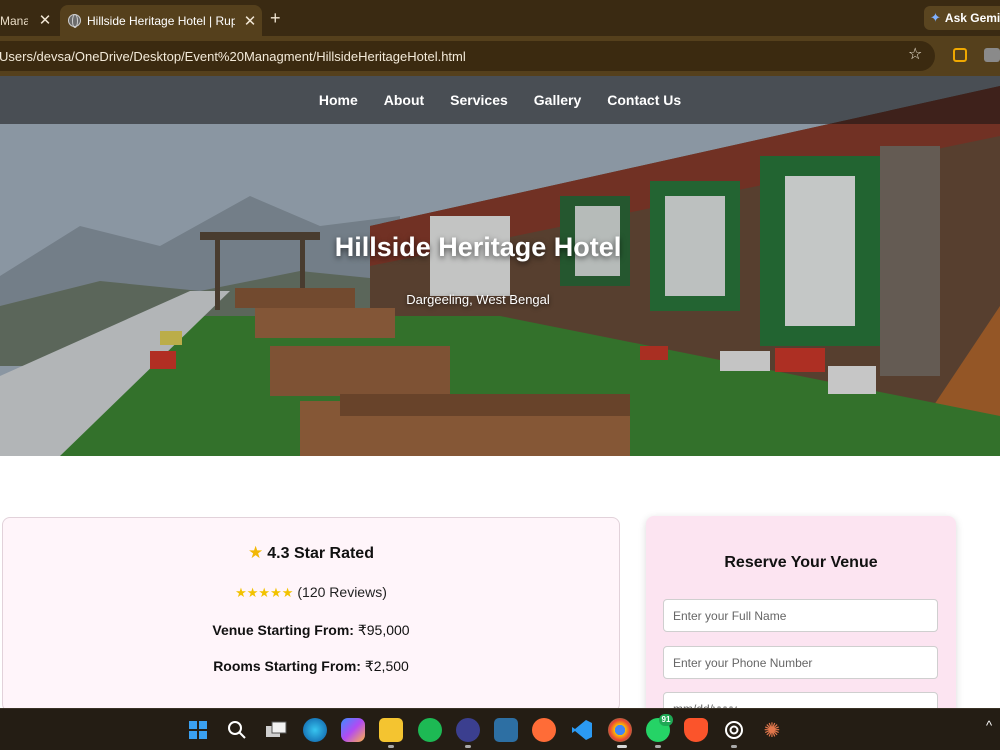 The image size is (1000, 750). What do you see at coordinates (320, 553) in the screenshot?
I see `rating-text: 4.3 Star Rated` at bounding box center [320, 553].